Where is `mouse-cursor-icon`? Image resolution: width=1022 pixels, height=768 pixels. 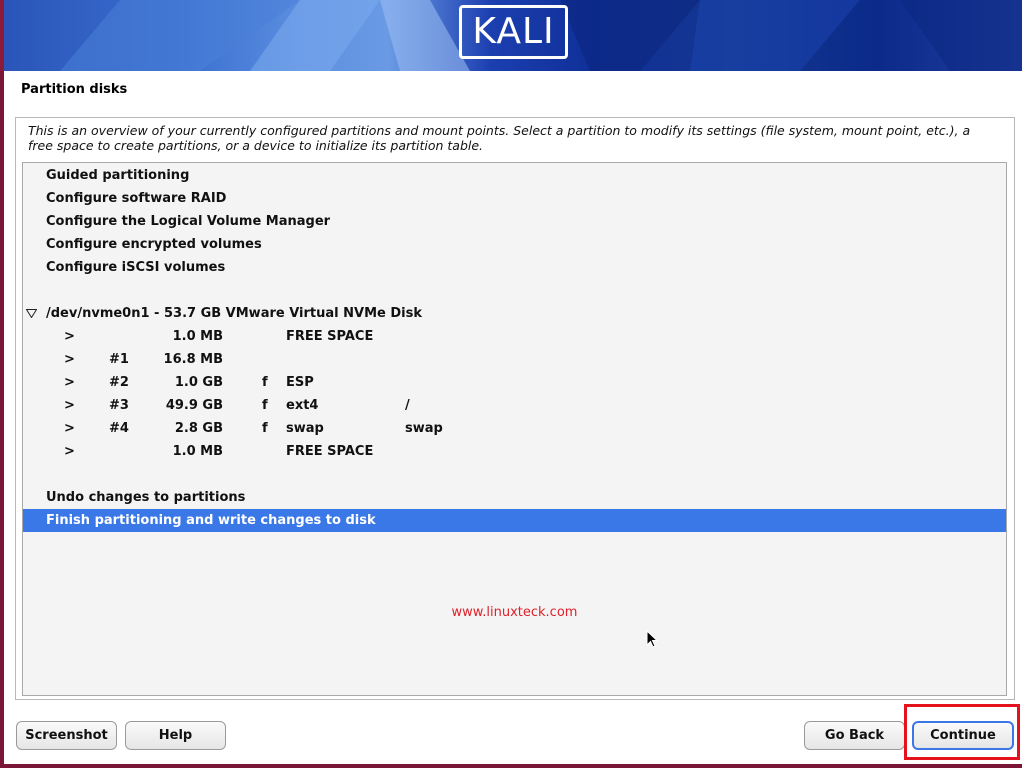 mouse-cursor-icon is located at coordinates (652, 639).